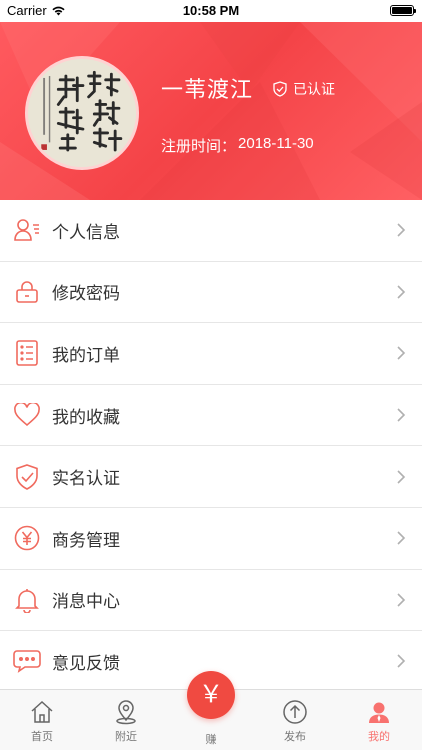  What do you see at coordinates (42, 711) in the screenshot?
I see `home-icon` at bounding box center [42, 711].